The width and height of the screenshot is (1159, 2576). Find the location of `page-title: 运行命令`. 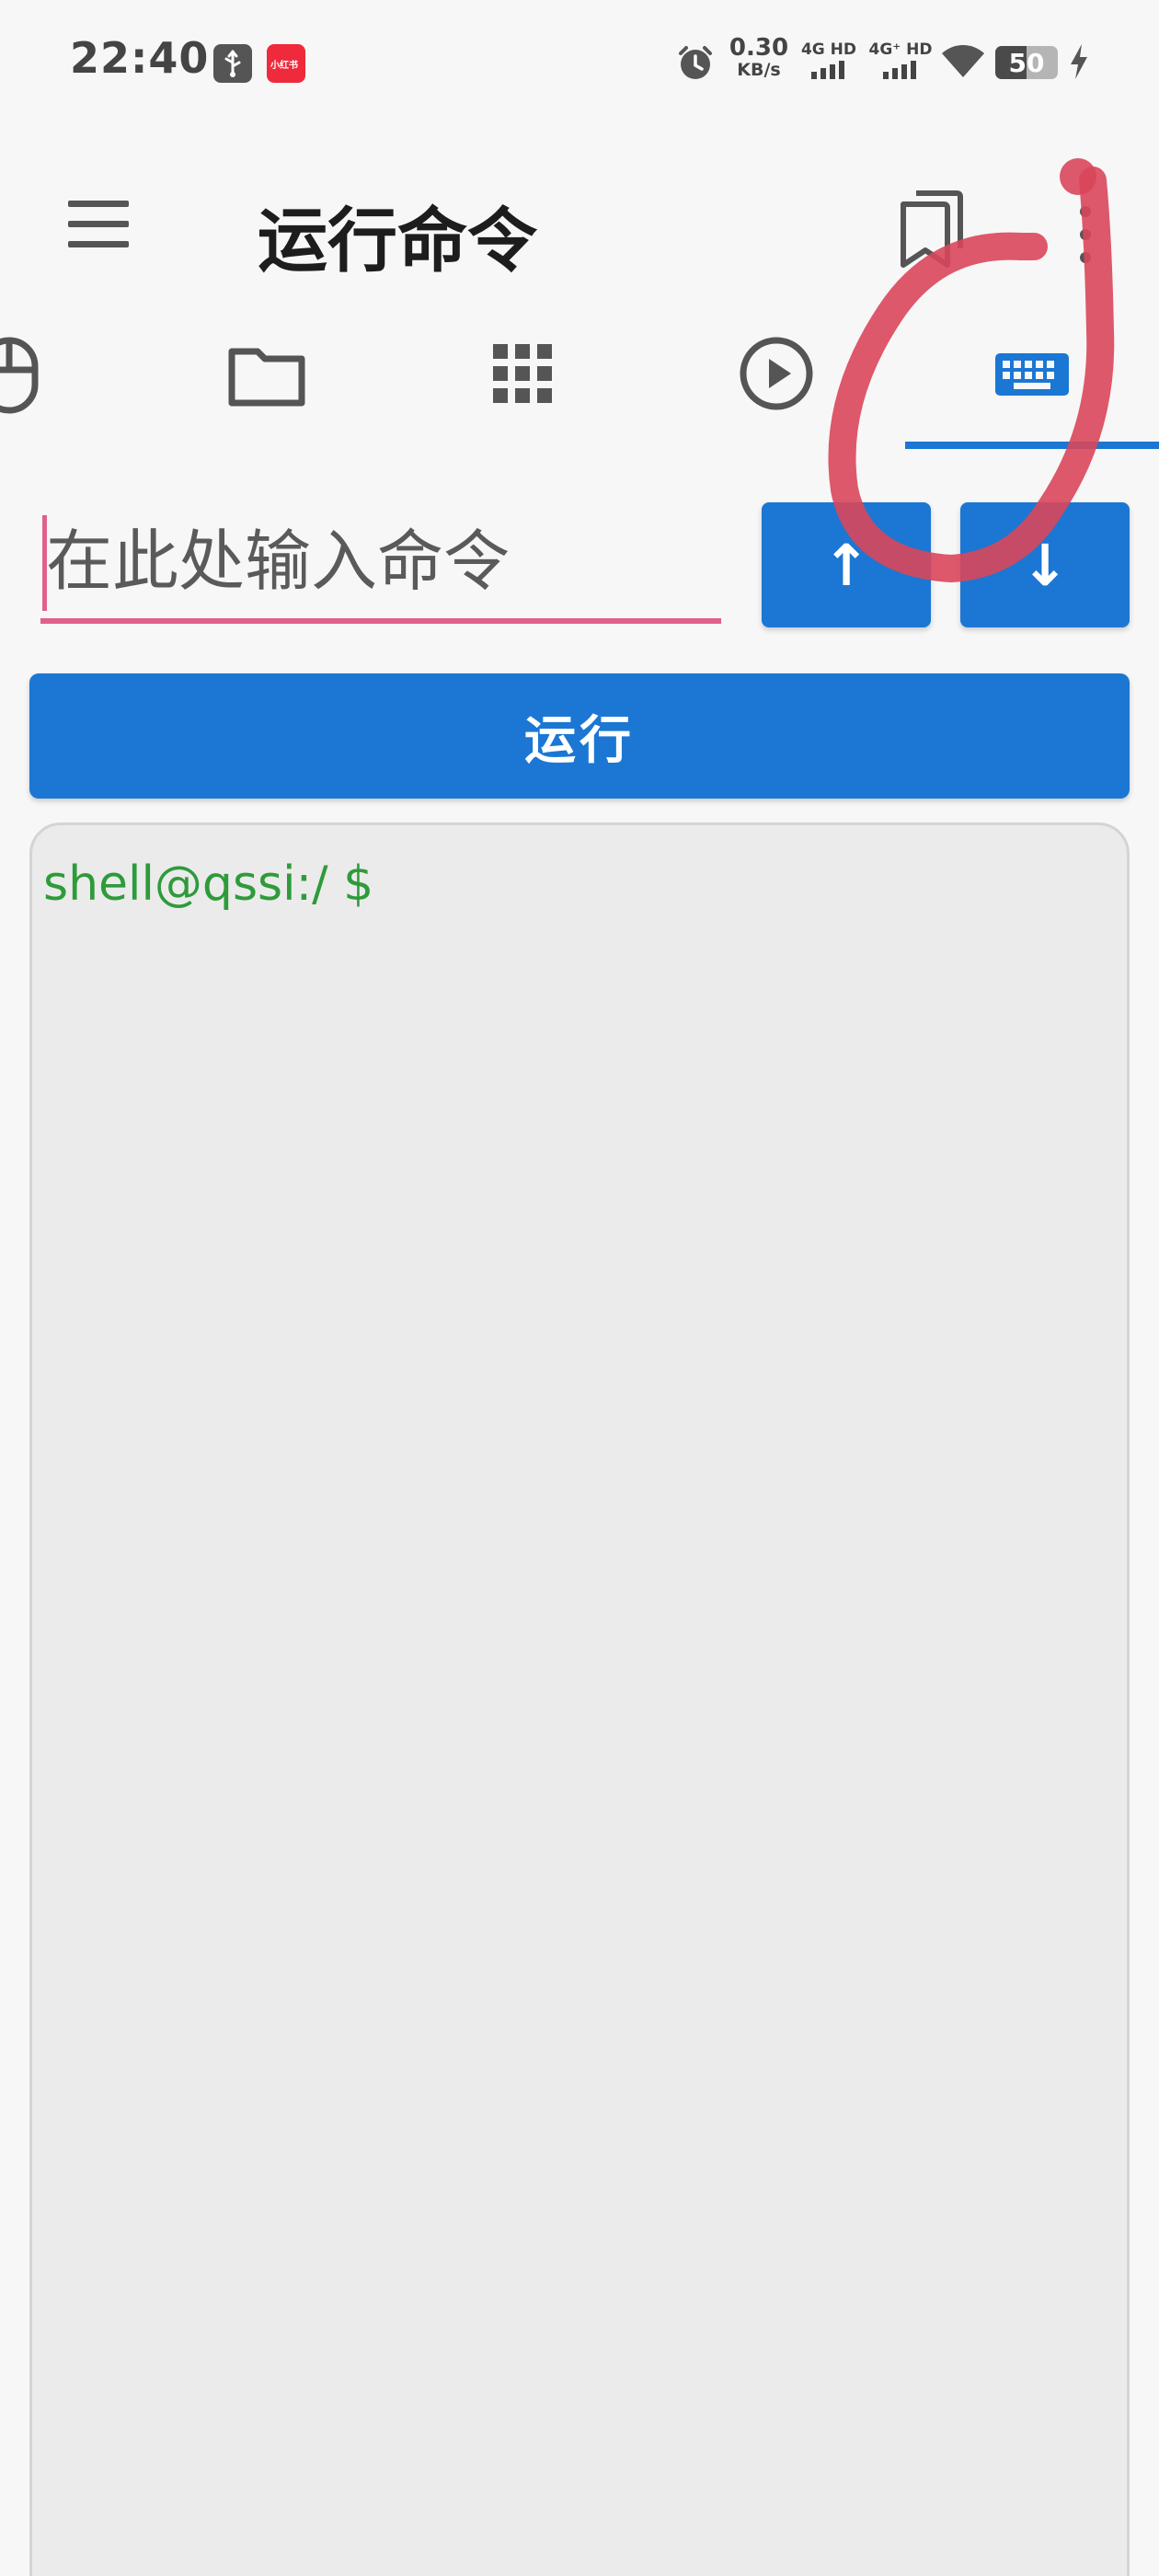

page-title: 运行命令 is located at coordinates (397, 241).